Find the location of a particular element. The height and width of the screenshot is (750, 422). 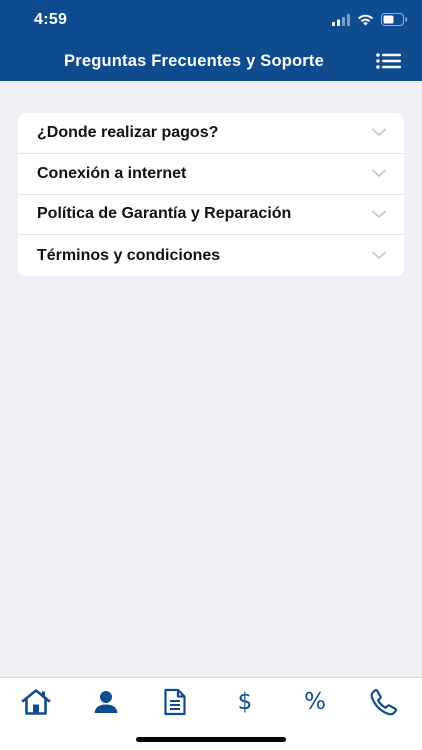

faq-item-garantia: Política de Garantía y Reparación is located at coordinates (211, 215).